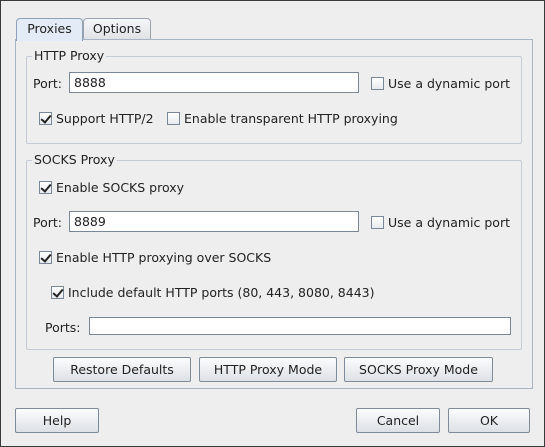 This screenshot has height=447, width=545. Describe the element at coordinates (268, 369) in the screenshot. I see `http-proxy-mode-button: HTTP Proxy Mode` at that location.